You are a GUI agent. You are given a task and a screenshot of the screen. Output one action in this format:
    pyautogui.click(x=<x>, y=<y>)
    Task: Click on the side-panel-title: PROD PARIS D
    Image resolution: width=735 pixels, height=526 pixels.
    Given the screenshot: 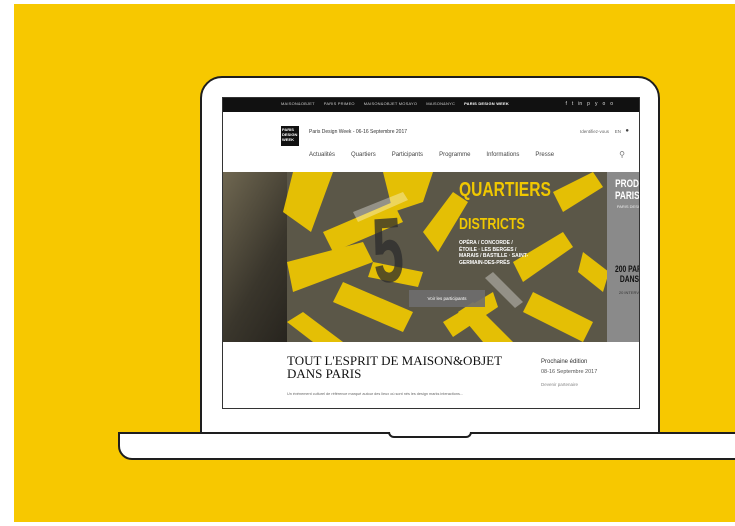 What is the action you would take?
    pyautogui.click(x=623, y=190)
    